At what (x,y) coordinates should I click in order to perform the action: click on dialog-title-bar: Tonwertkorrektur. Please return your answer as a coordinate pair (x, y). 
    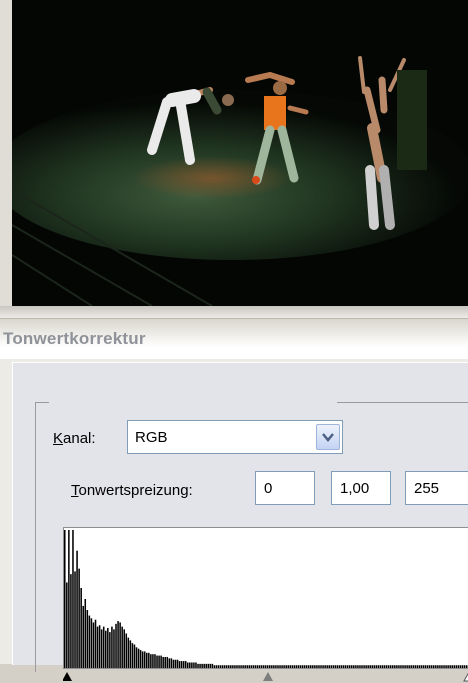
    Looking at the image, I should click on (234, 338).